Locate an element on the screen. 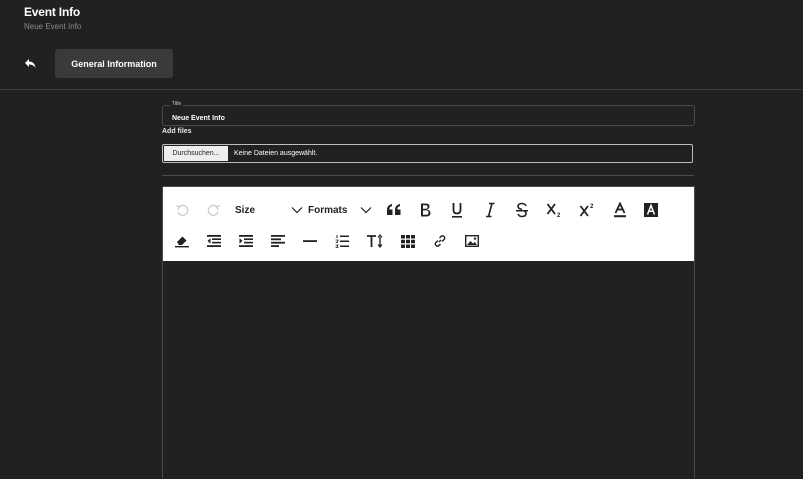  table-icon is located at coordinates (408, 241).